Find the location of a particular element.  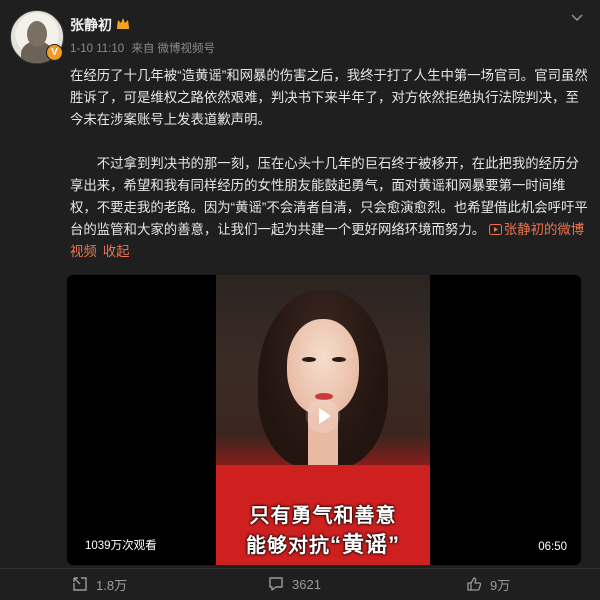

collapse-link: 收起 is located at coordinates (116, 251).